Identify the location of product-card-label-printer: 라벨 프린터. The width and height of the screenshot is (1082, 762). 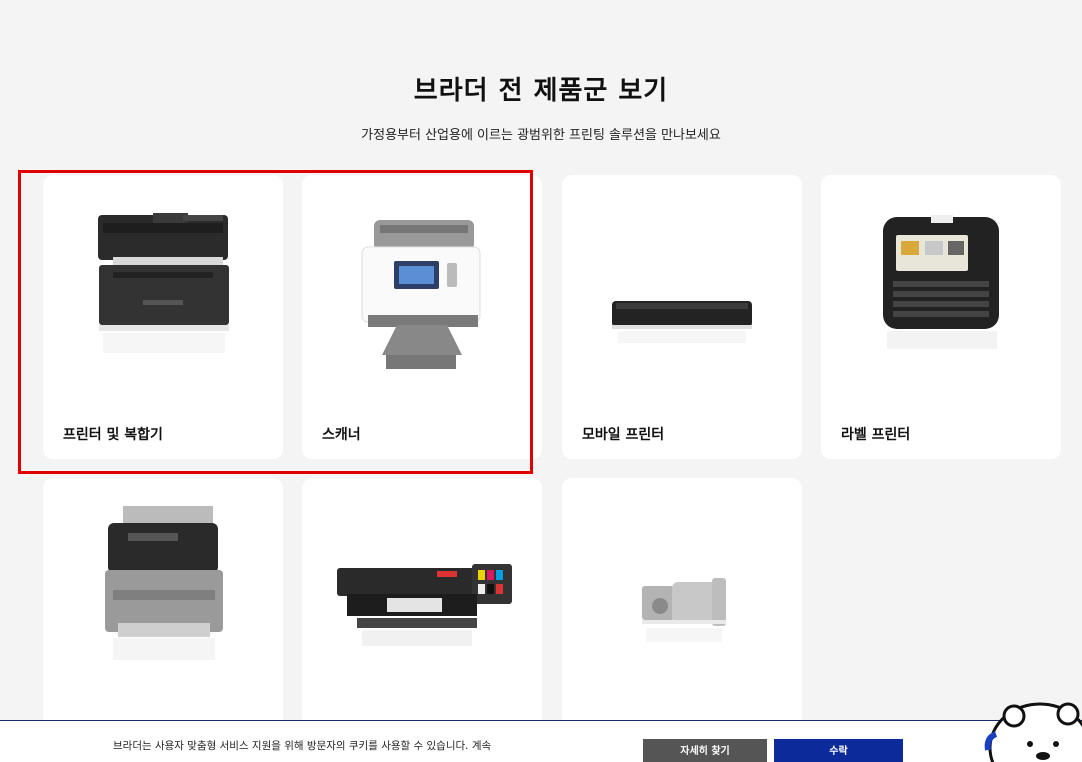
(941, 317).